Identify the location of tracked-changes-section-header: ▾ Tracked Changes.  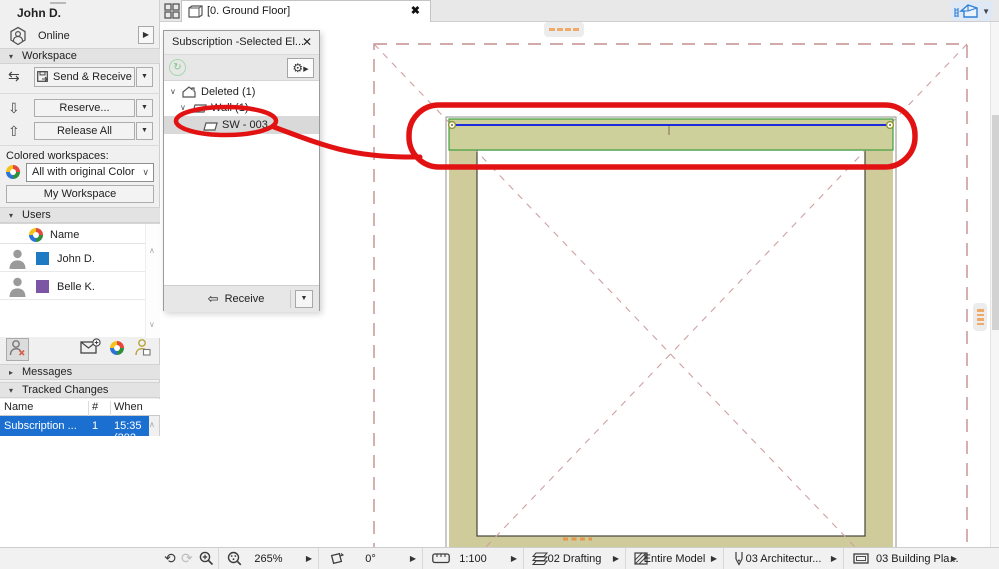
(80, 390).